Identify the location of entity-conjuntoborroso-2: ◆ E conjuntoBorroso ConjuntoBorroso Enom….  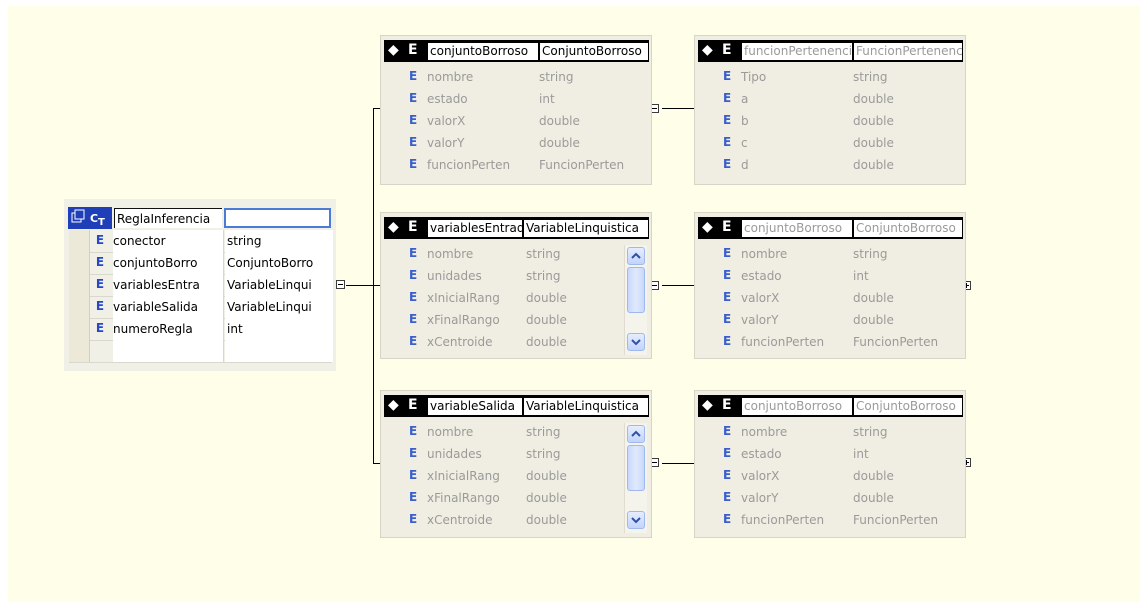
(830, 285).